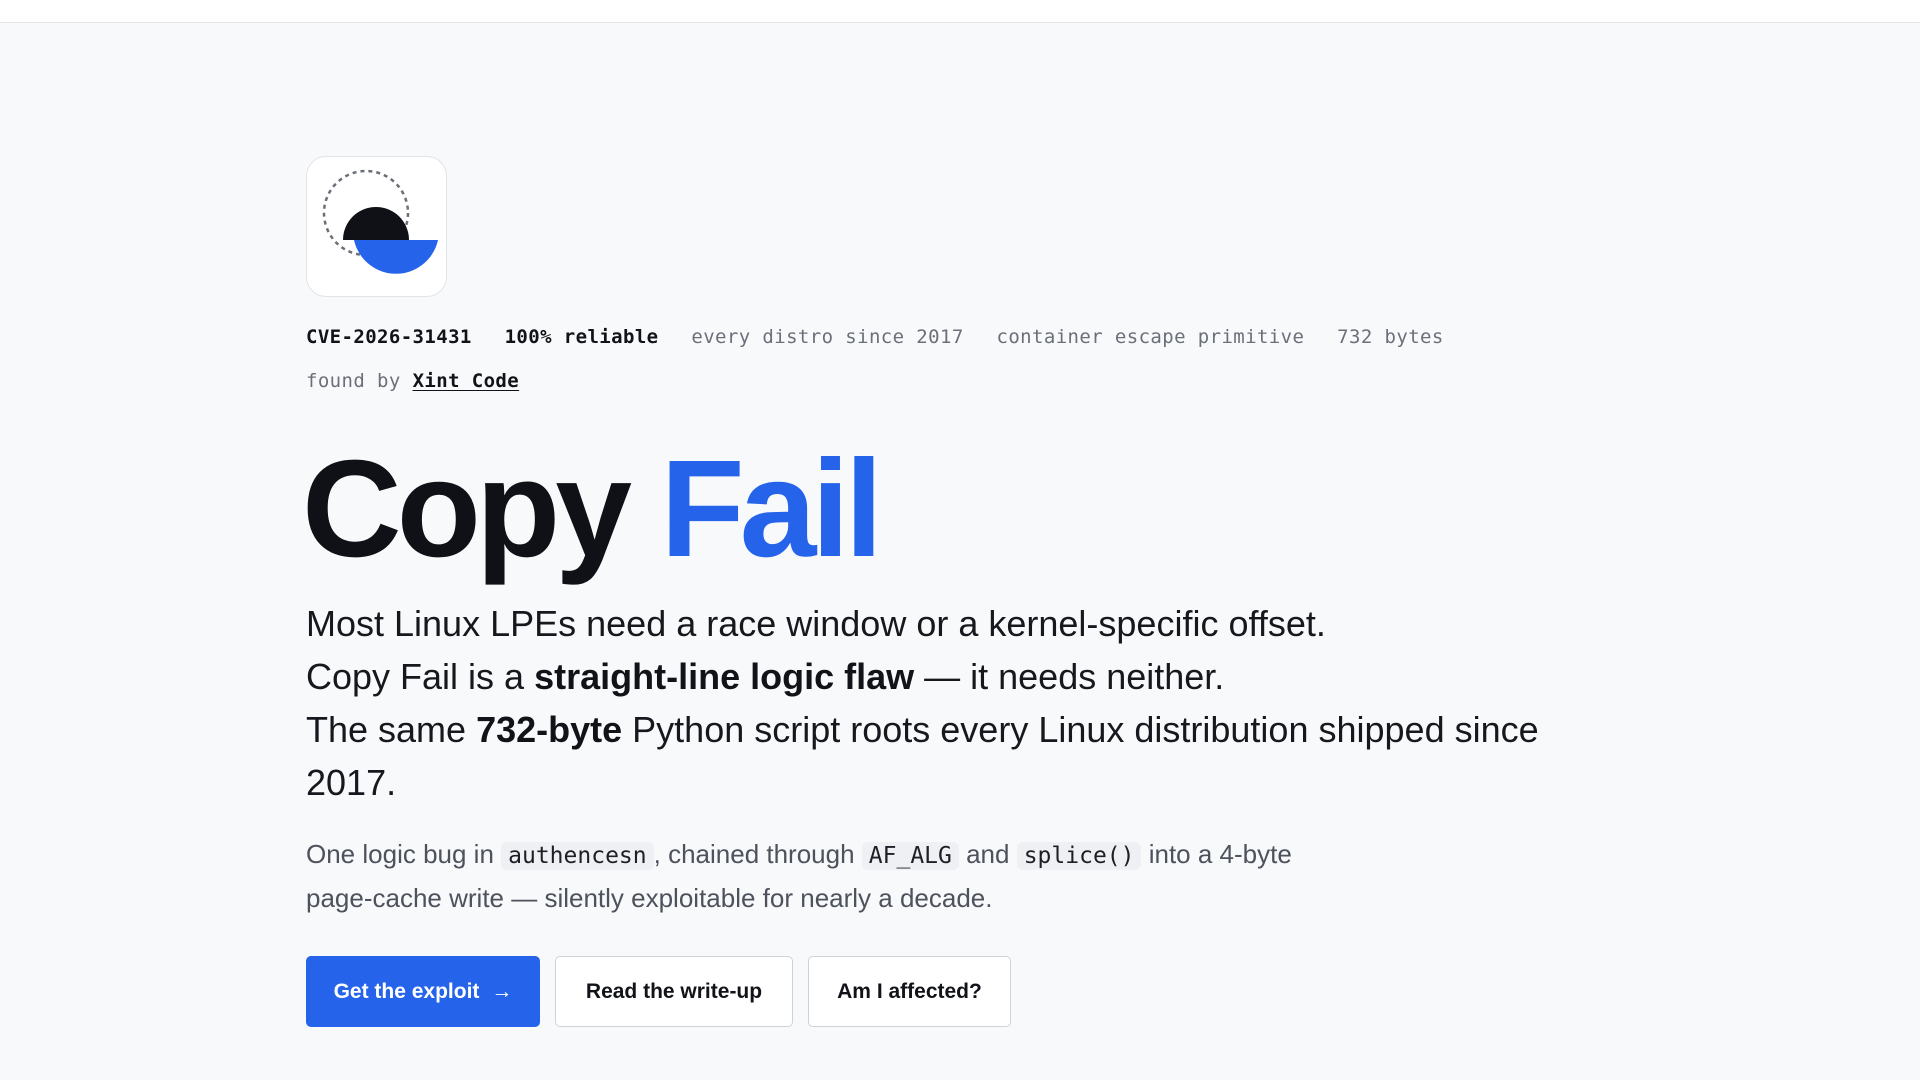  What do you see at coordinates (391, 729) in the screenshot?
I see `lead-line-3-start: The same` at bounding box center [391, 729].